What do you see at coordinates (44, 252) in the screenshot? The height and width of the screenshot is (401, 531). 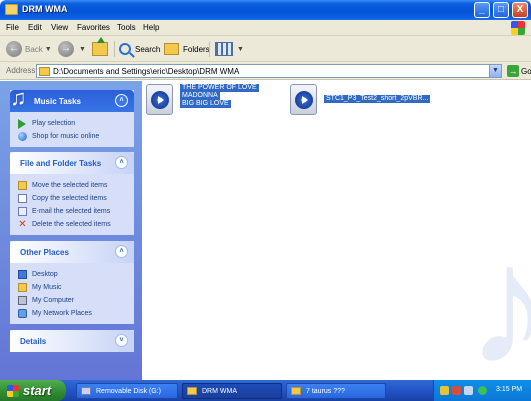 I see `other-places-title: Other Places` at bounding box center [44, 252].